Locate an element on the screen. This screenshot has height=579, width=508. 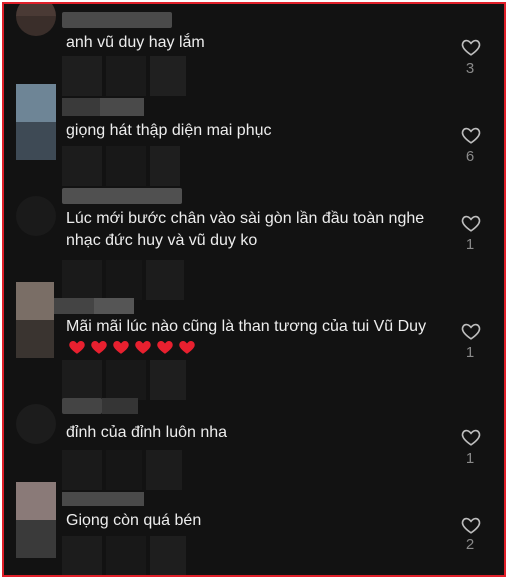
comment-text: anh vũ duy hay lắm is located at coordinates (135, 42).